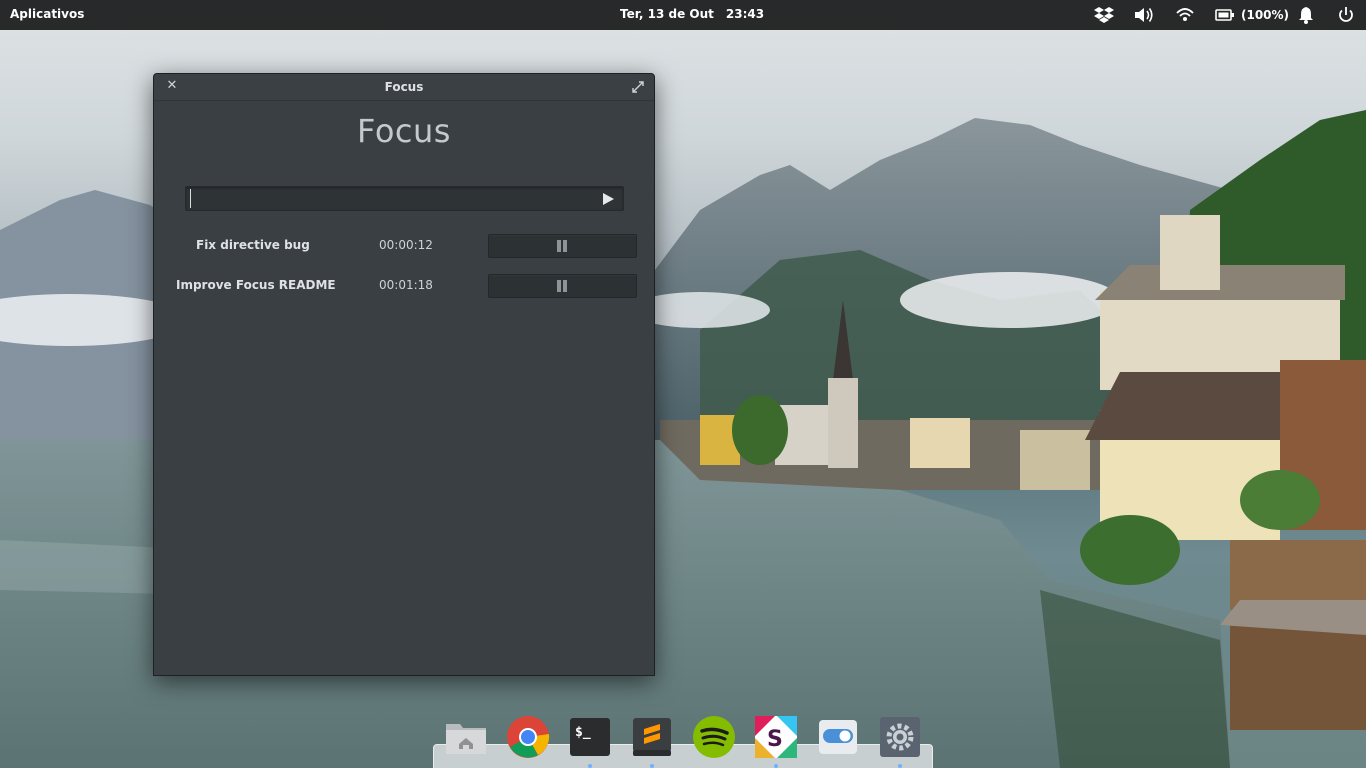 This screenshot has width=1366, height=768. What do you see at coordinates (900, 737) in the screenshot?
I see `settings-icon` at bounding box center [900, 737].